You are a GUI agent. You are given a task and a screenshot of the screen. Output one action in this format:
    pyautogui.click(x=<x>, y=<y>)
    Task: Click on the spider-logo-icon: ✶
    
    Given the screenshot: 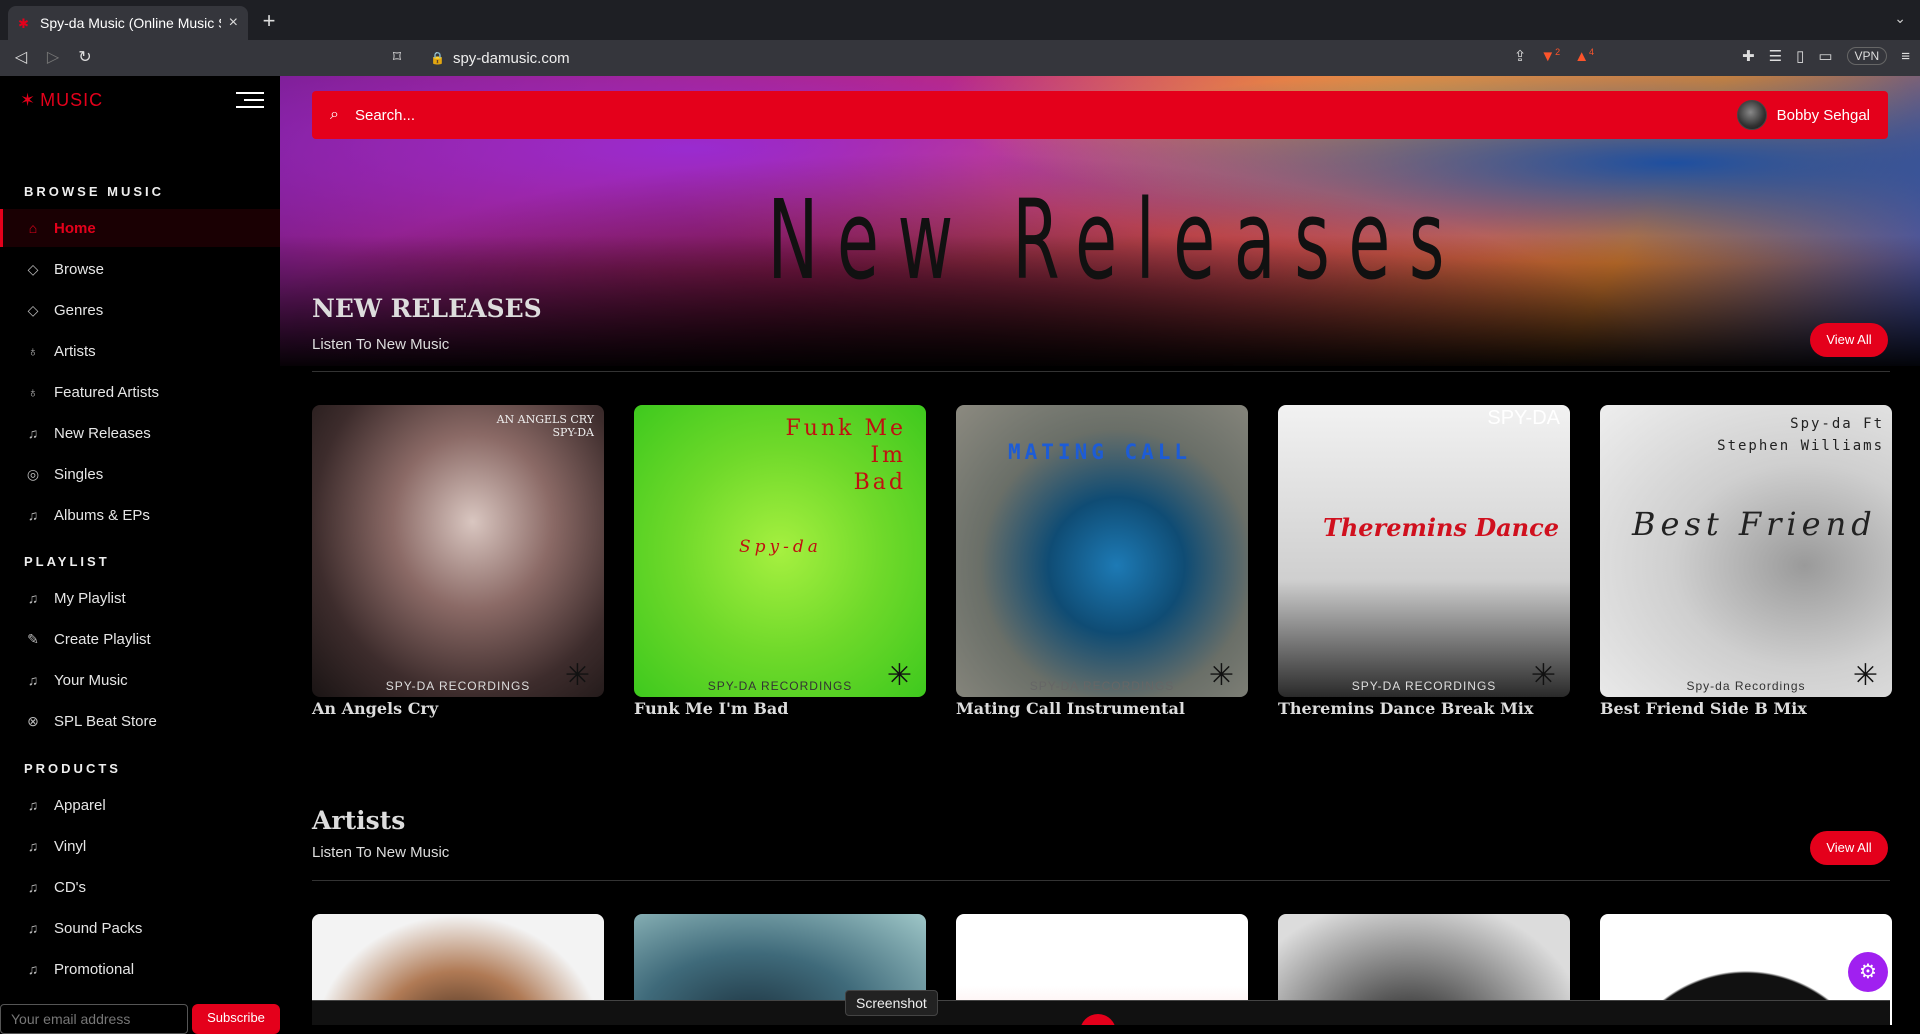 What is the action you would take?
    pyautogui.click(x=28, y=100)
    